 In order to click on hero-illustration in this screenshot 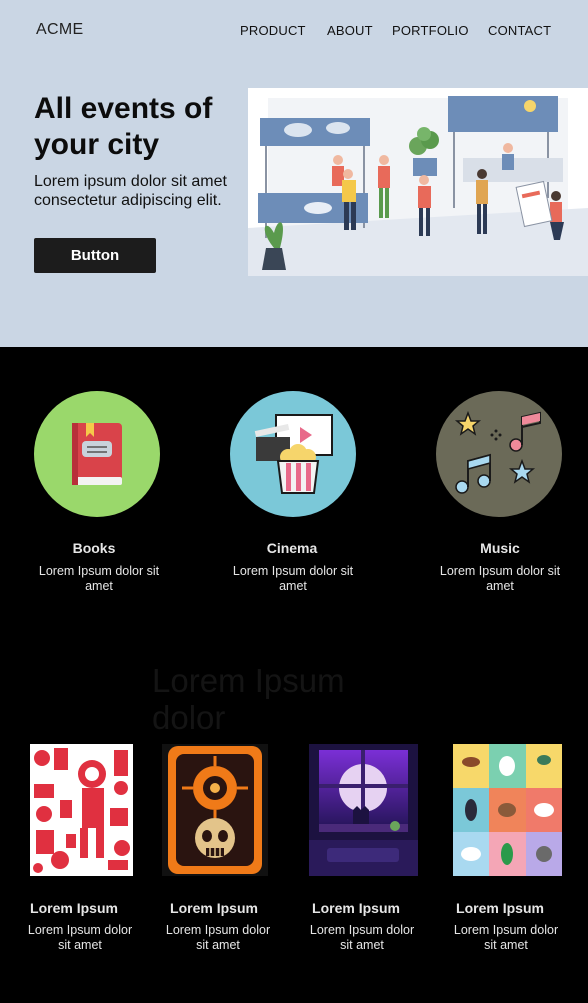, I will do `click(418, 182)`.